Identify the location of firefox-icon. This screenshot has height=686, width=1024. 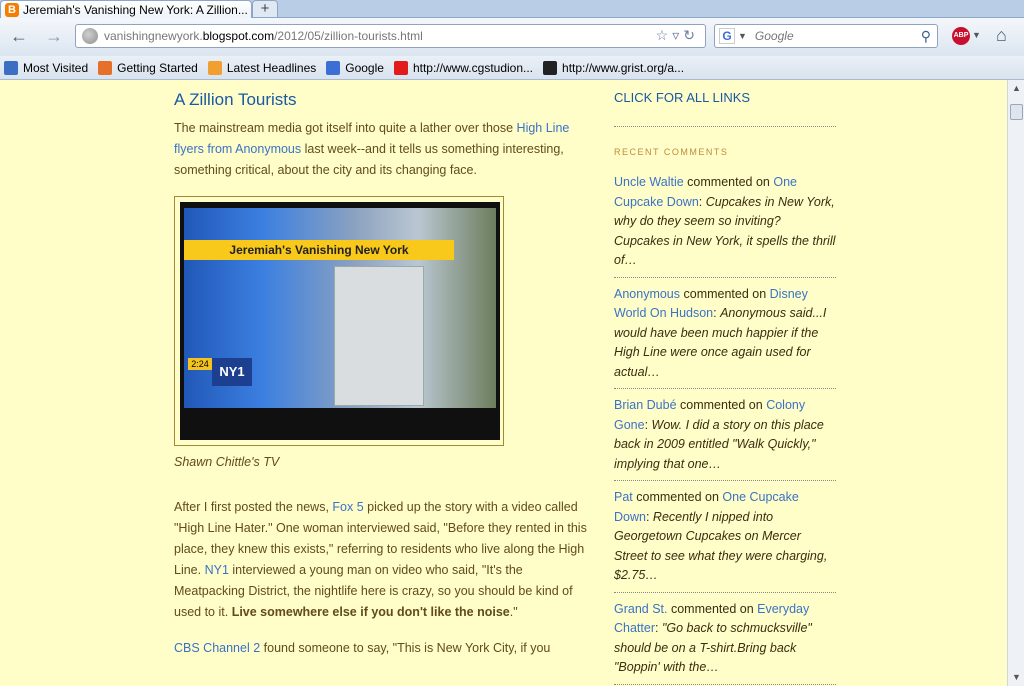
(105, 67).